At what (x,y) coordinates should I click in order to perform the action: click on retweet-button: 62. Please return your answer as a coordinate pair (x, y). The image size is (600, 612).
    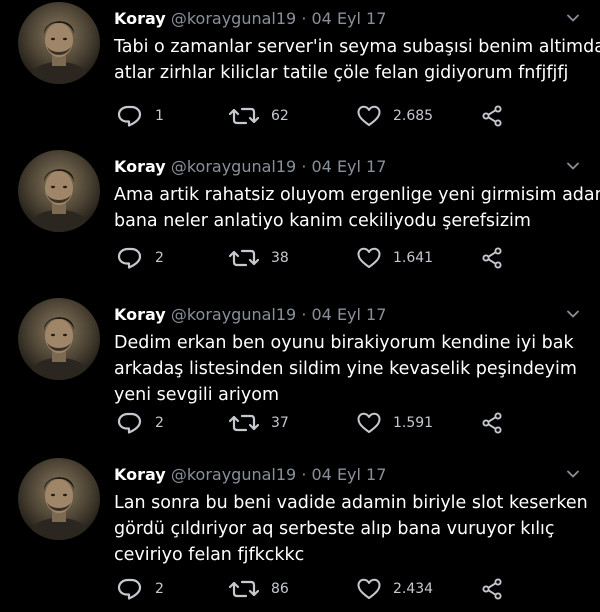
    Looking at the image, I should click on (259, 116).